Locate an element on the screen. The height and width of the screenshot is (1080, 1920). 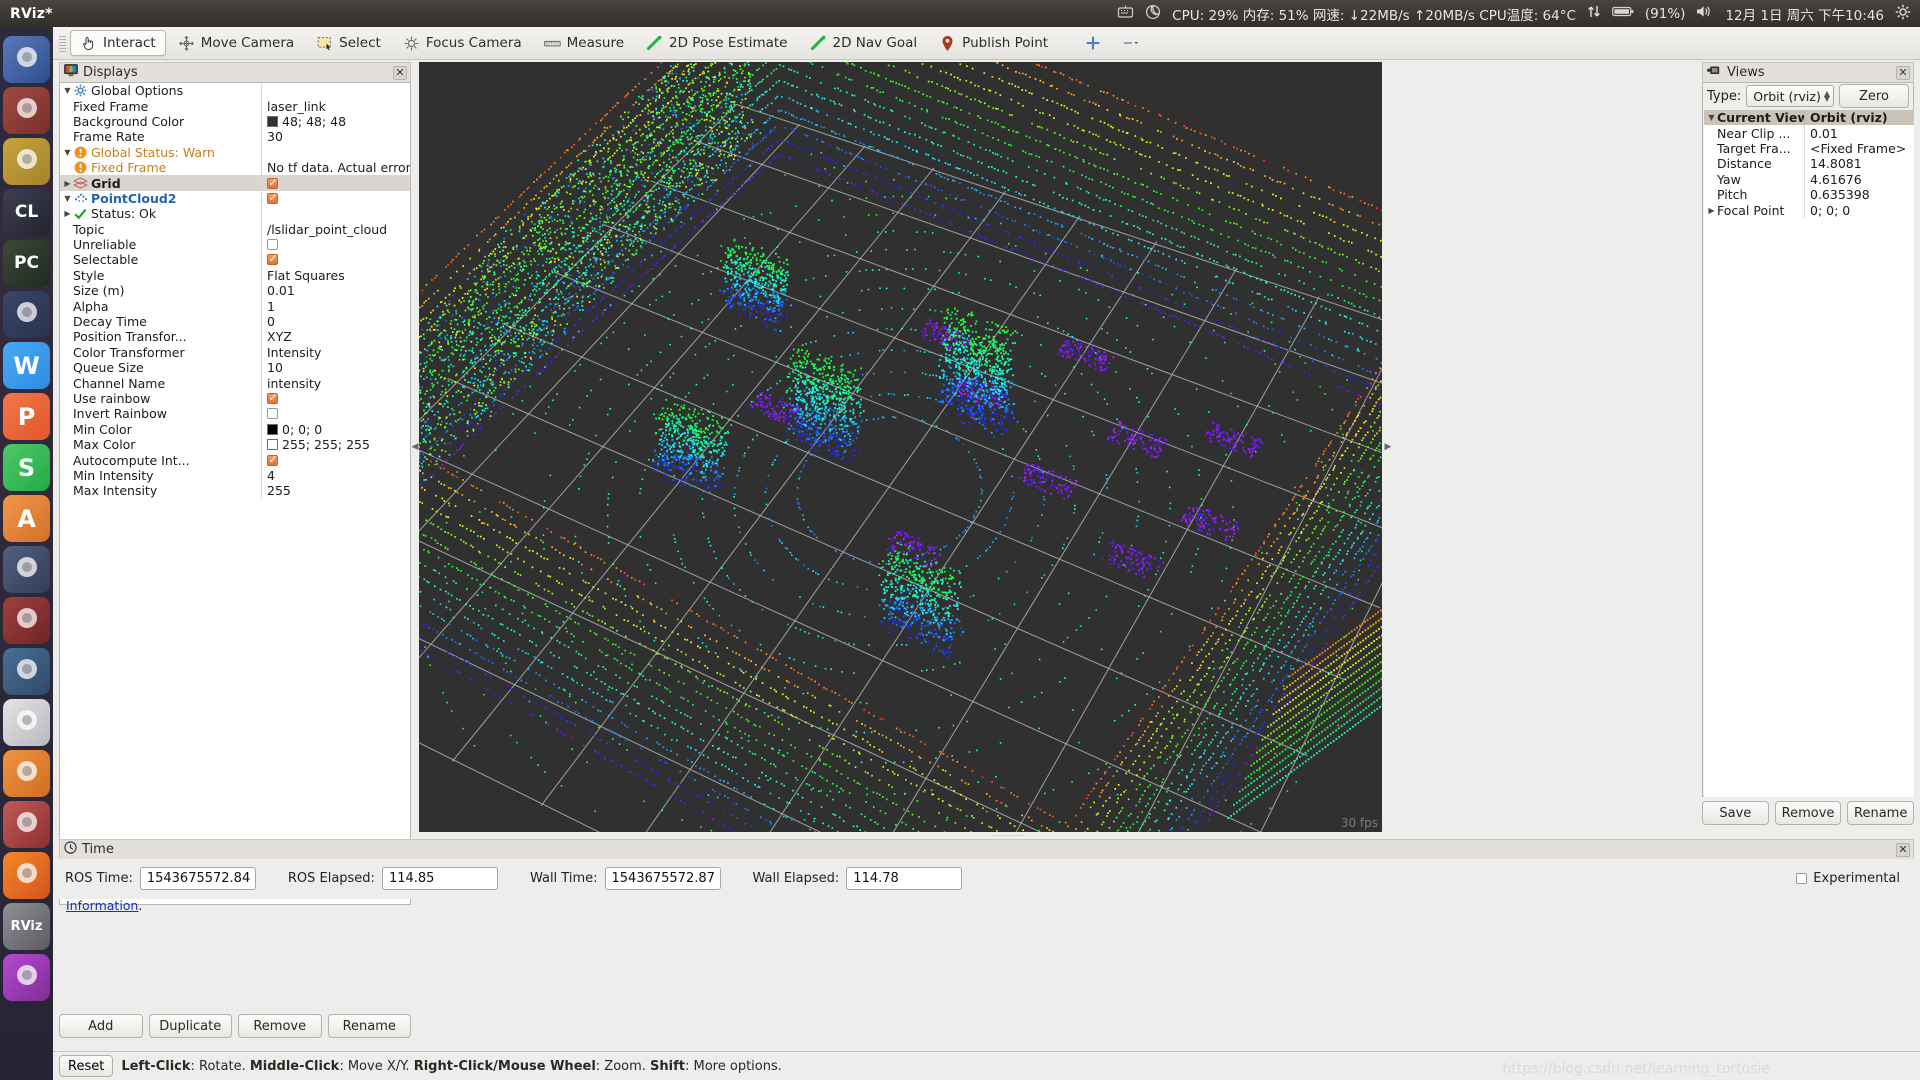
zero-button: Zero is located at coordinates (1874, 96).